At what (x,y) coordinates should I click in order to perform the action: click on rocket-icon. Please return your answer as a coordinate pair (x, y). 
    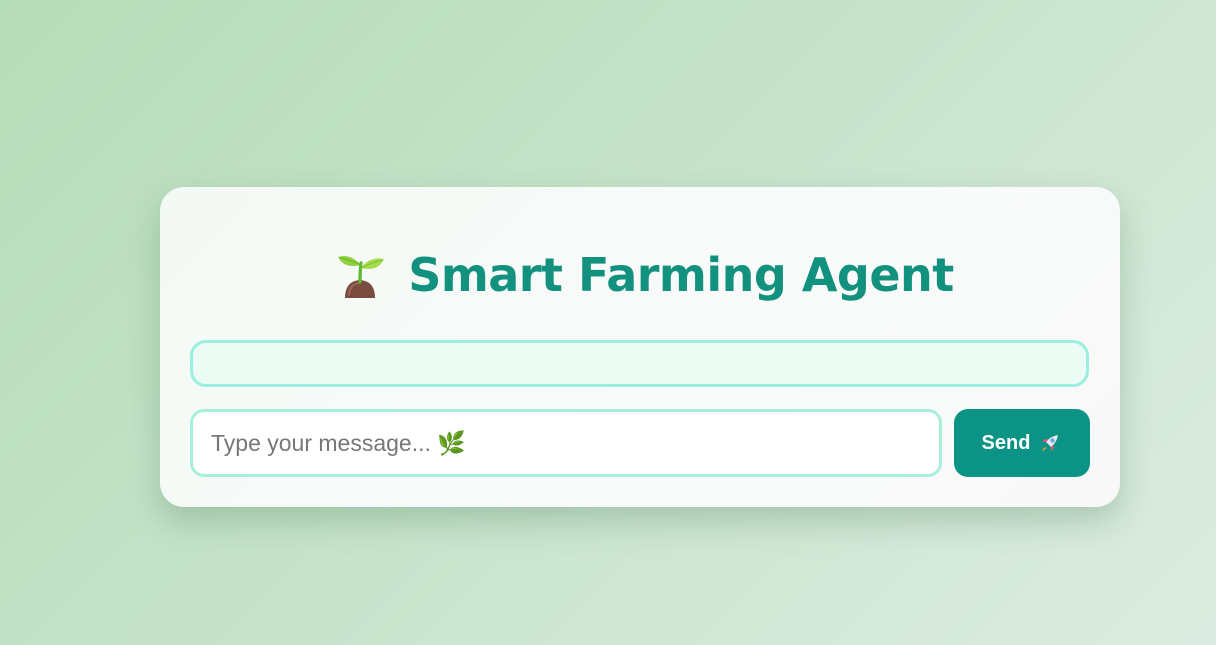
    Looking at the image, I should click on (1050, 443).